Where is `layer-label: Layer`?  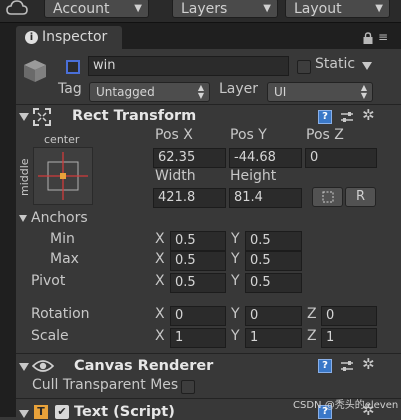
layer-label: Layer is located at coordinates (239, 89).